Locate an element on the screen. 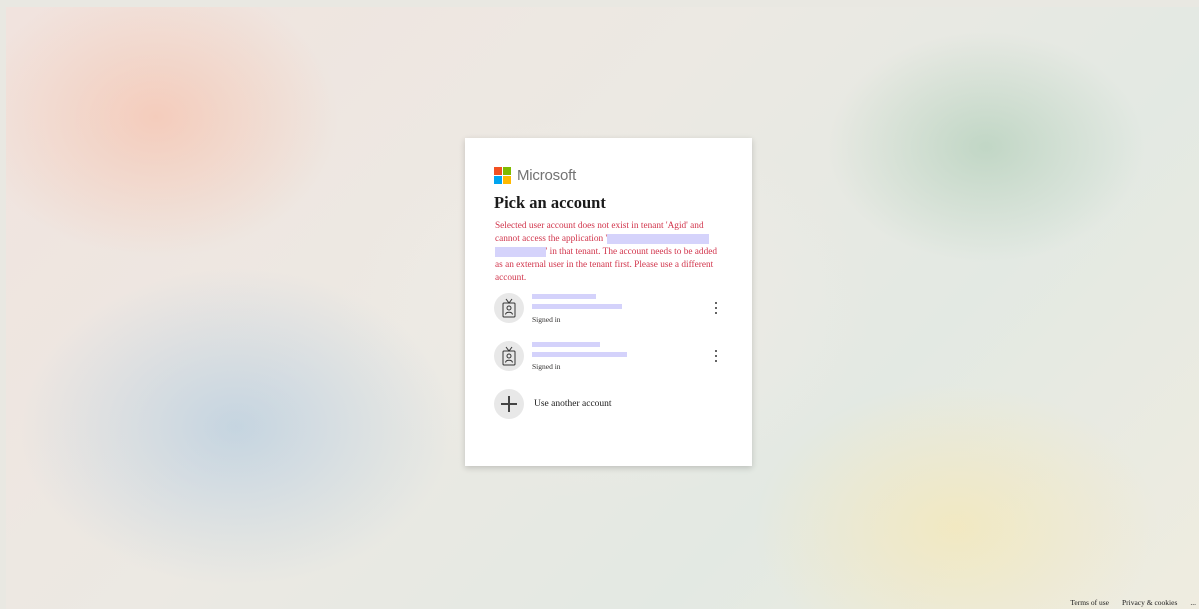  logo-square-red is located at coordinates (498, 170).